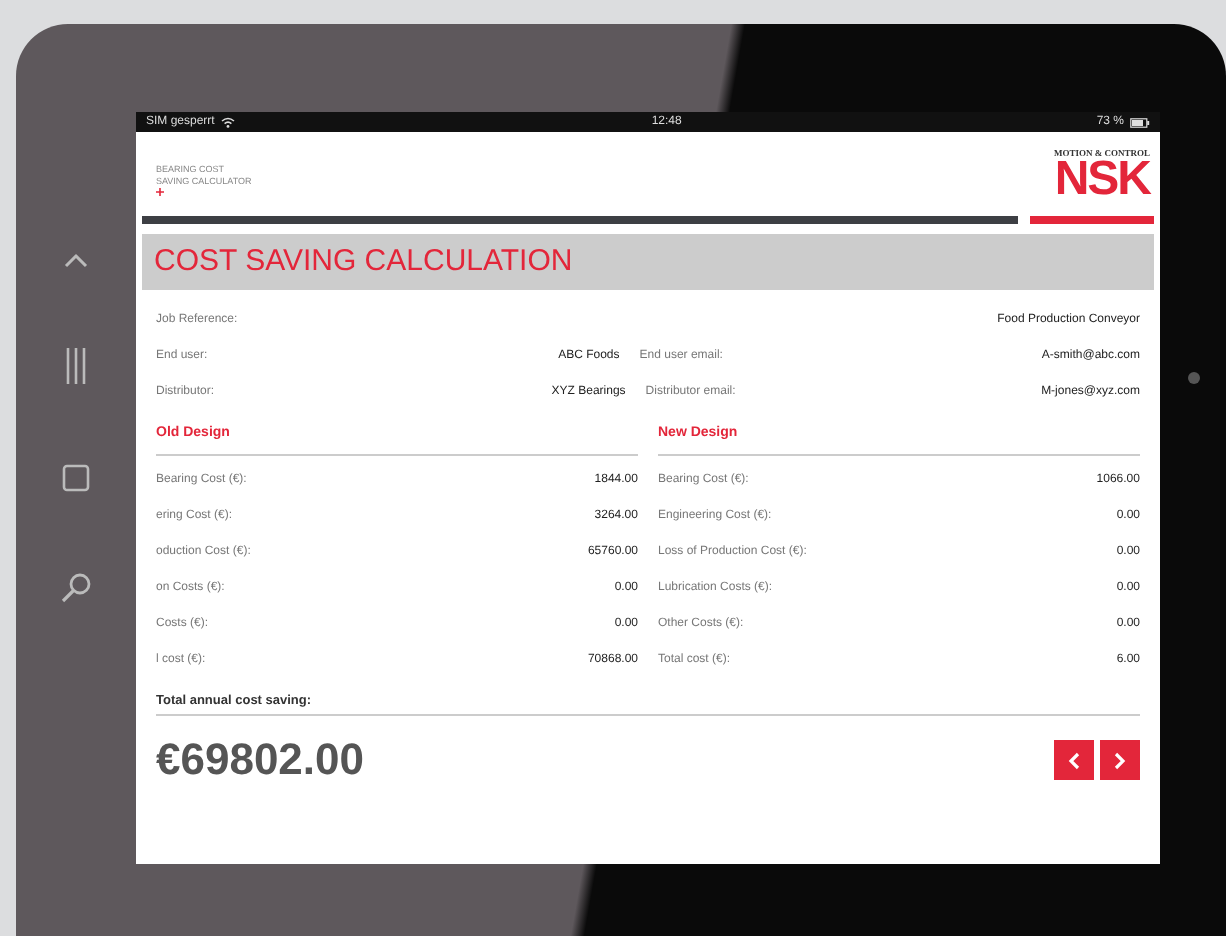  What do you see at coordinates (260, 760) in the screenshot?
I see `total-saving-value: €69802.00` at bounding box center [260, 760].